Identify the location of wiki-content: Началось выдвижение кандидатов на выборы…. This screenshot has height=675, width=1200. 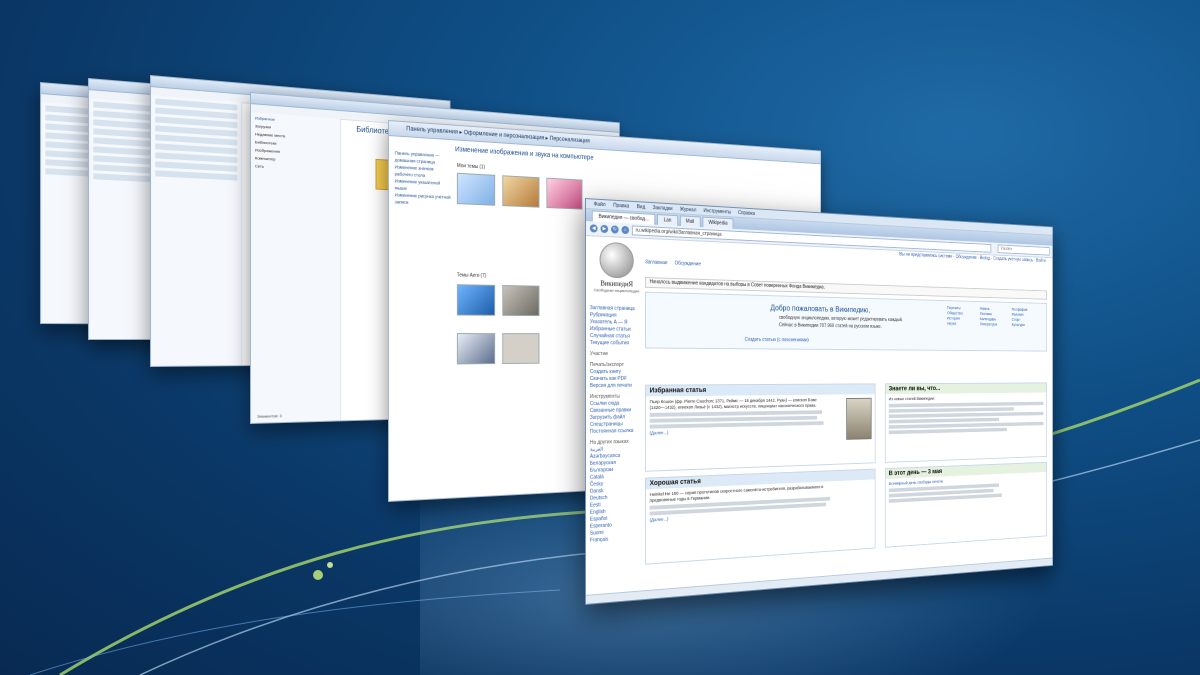
(845, 314).